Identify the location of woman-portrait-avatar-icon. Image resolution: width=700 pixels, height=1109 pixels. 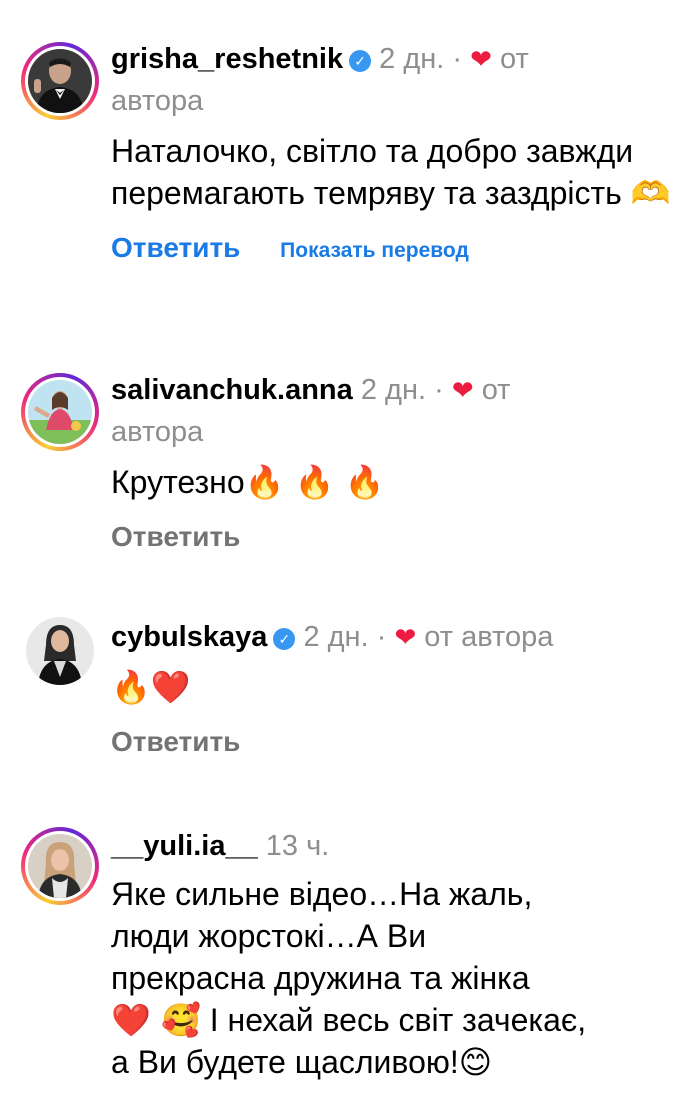
(60, 866).